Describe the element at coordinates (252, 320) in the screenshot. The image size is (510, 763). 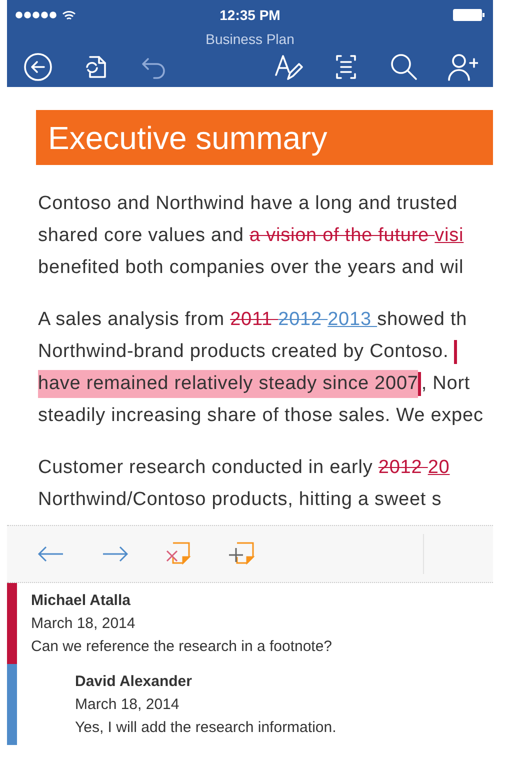
I see `deleted-text: 2011` at that location.